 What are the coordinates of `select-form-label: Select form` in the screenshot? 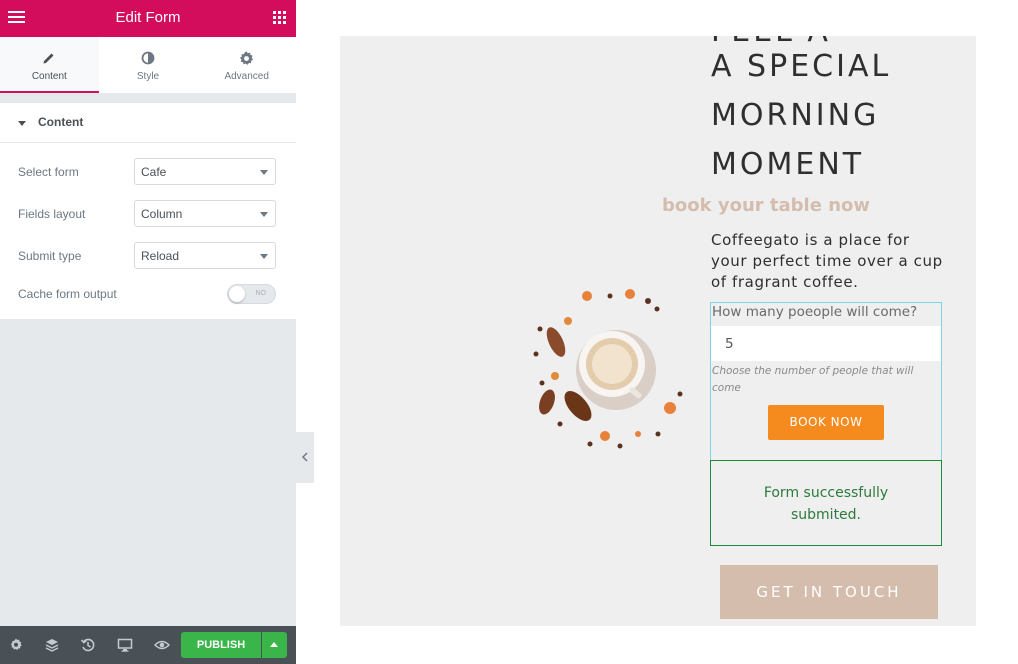 It's located at (48, 172).